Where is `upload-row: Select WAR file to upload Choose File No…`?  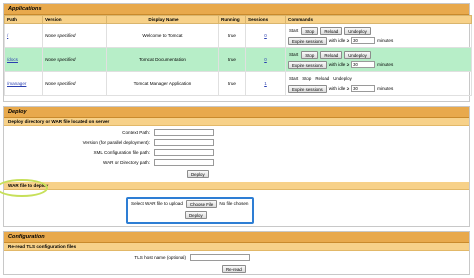
upload-row: Select WAR file to upload Choose File No… is located at coordinates (189, 203).